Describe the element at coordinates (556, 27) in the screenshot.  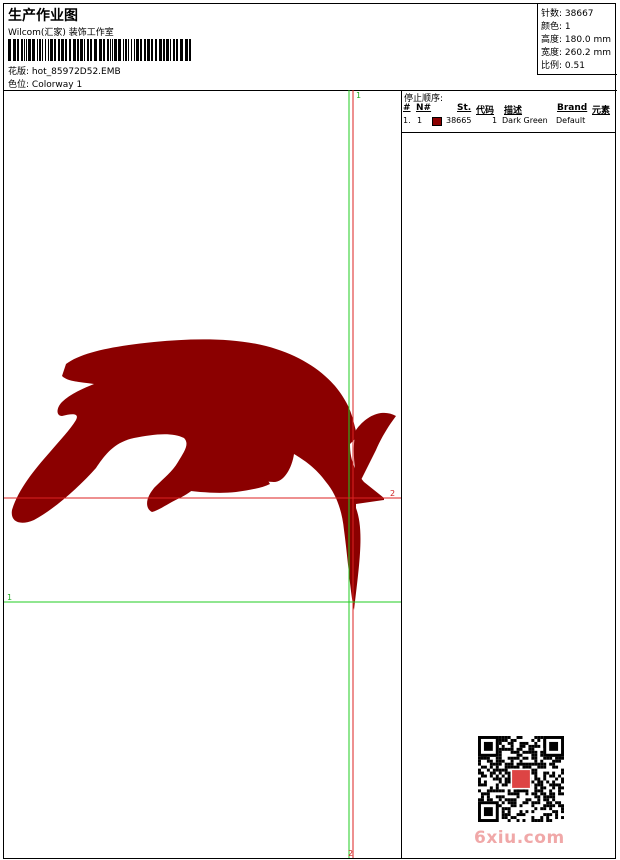
I see `stat-colors: 颜色: 1` at that location.